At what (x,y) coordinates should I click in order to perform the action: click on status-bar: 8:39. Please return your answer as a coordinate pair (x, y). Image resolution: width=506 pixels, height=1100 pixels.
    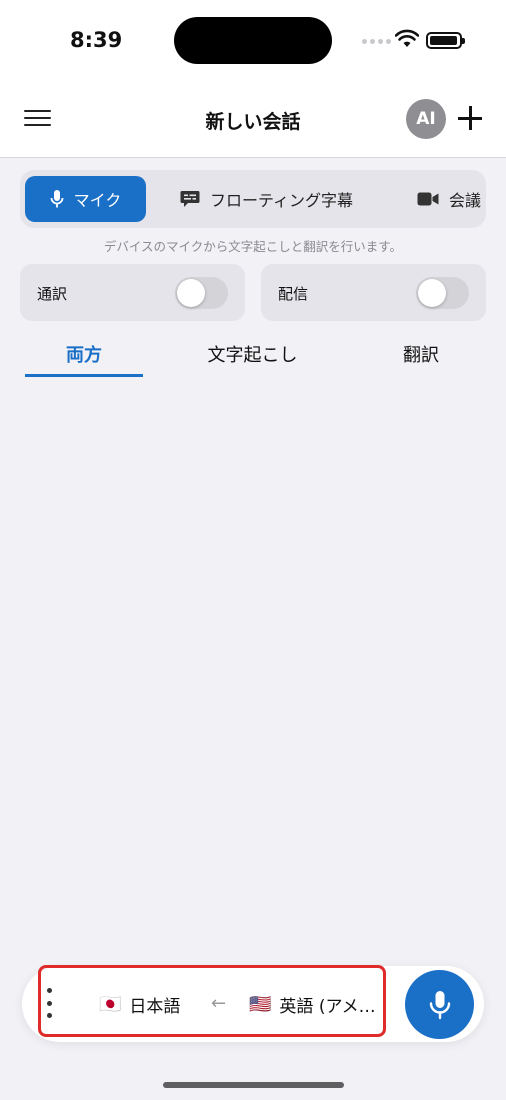
    Looking at the image, I should click on (253, 40).